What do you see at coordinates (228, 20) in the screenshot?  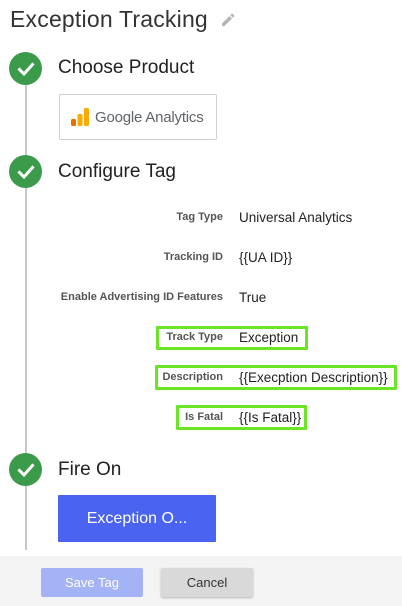 I see `pencil-icon` at bounding box center [228, 20].